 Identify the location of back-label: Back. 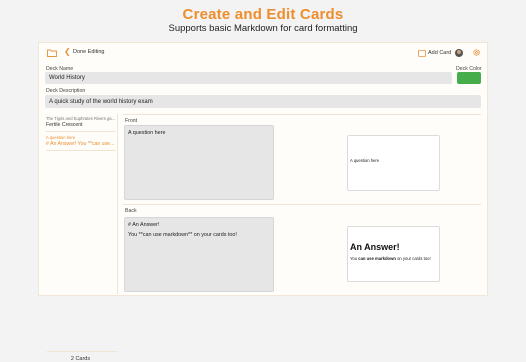
(131, 211).